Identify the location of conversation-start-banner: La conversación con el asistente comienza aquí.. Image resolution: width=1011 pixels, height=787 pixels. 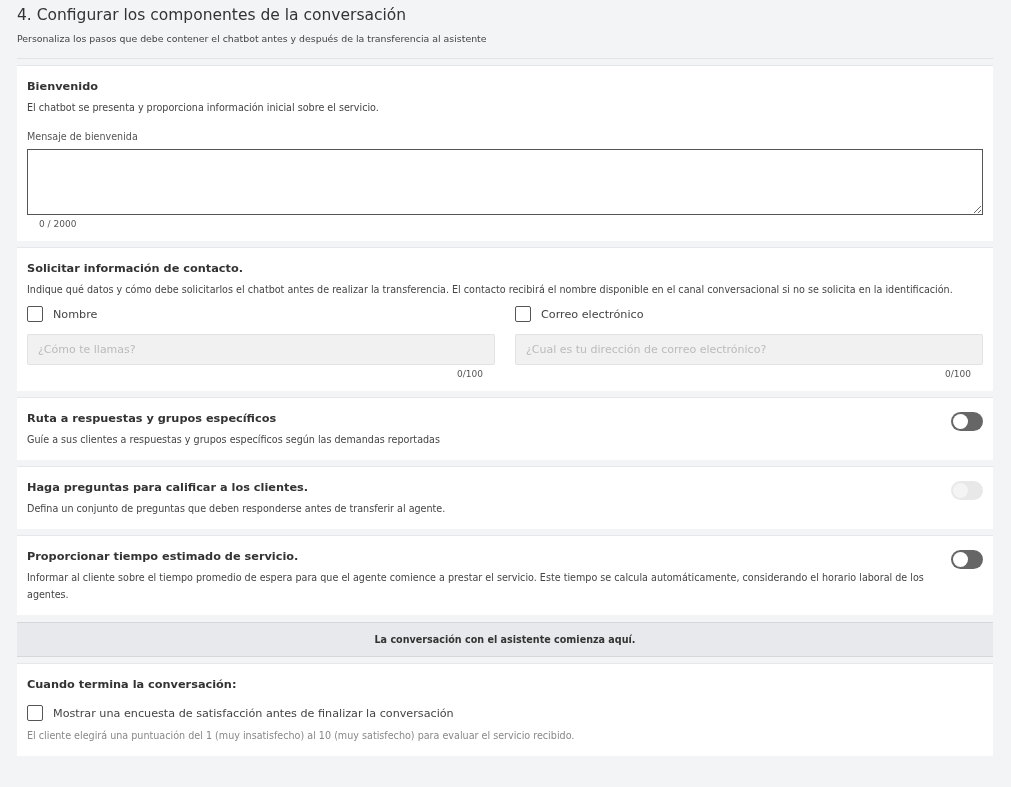
(505, 639).